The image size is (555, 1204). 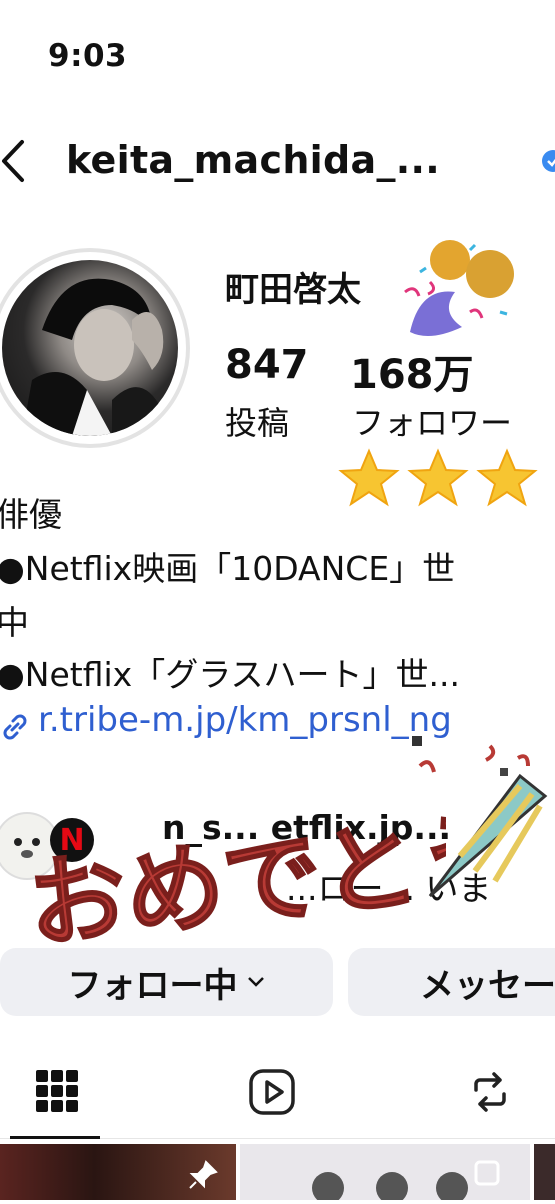 What do you see at coordinates (547, 161) in the screenshot?
I see `verified-badge-icon` at bounding box center [547, 161].